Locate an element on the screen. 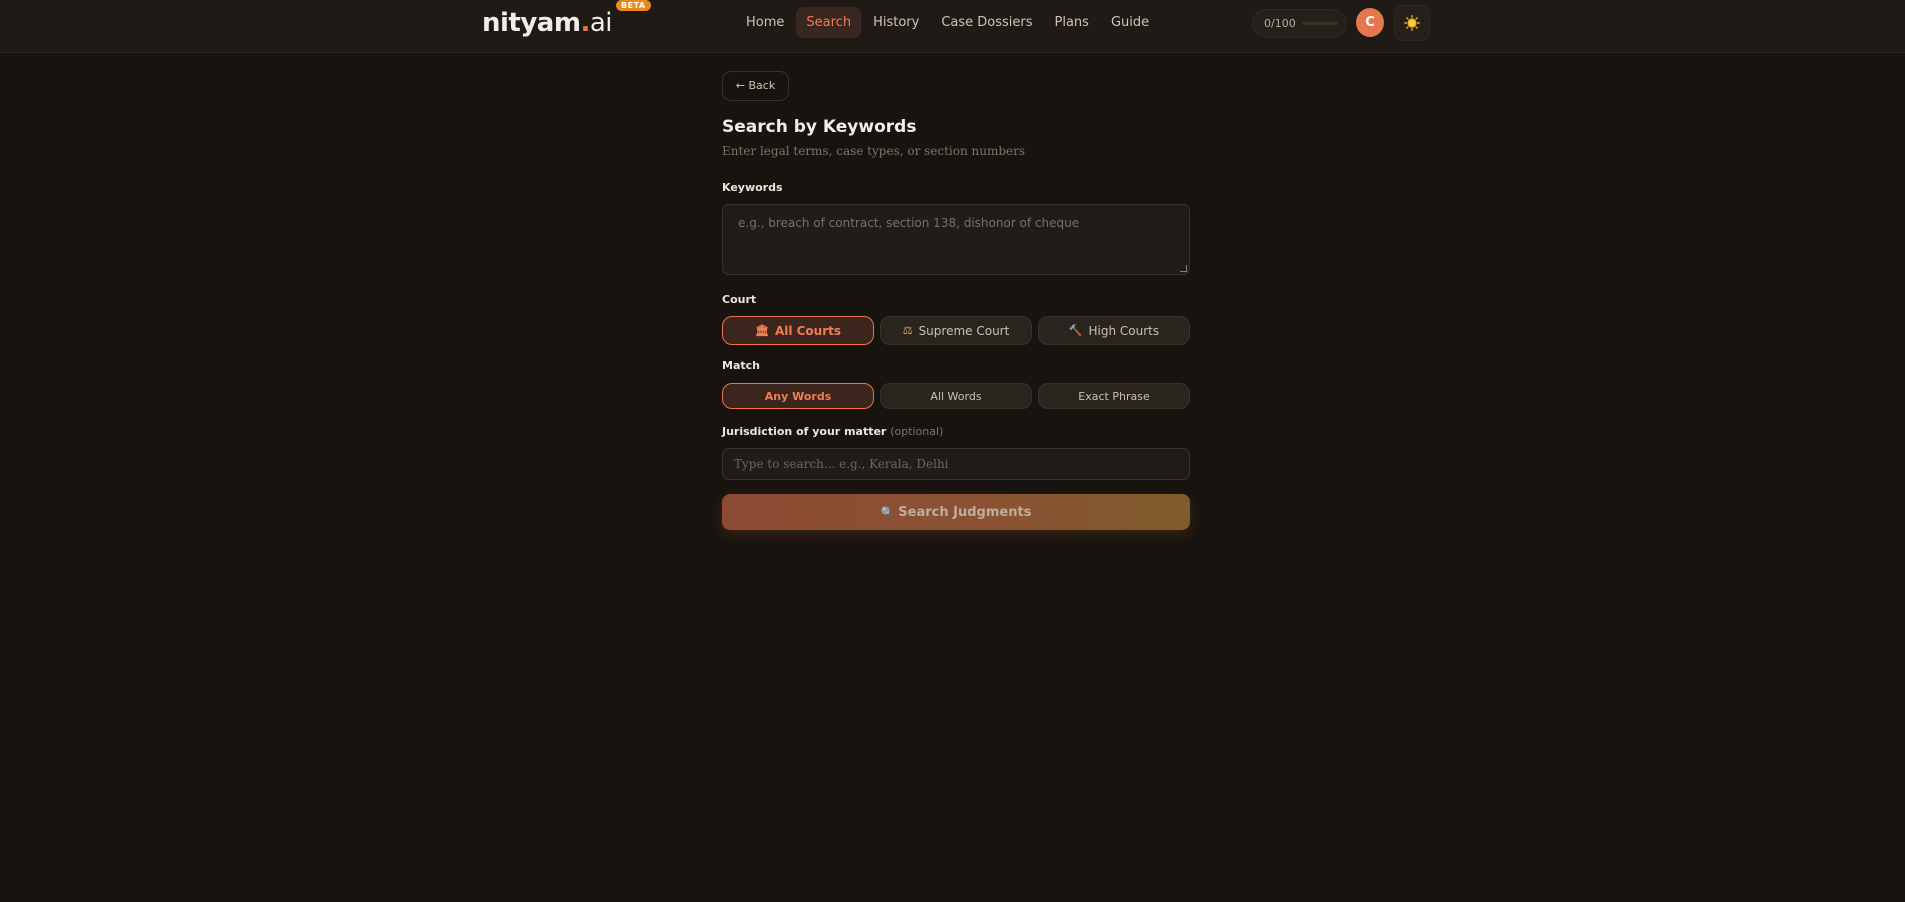 The width and height of the screenshot is (1905, 902). gavel-icon: 🔨 is located at coordinates (1075, 330).